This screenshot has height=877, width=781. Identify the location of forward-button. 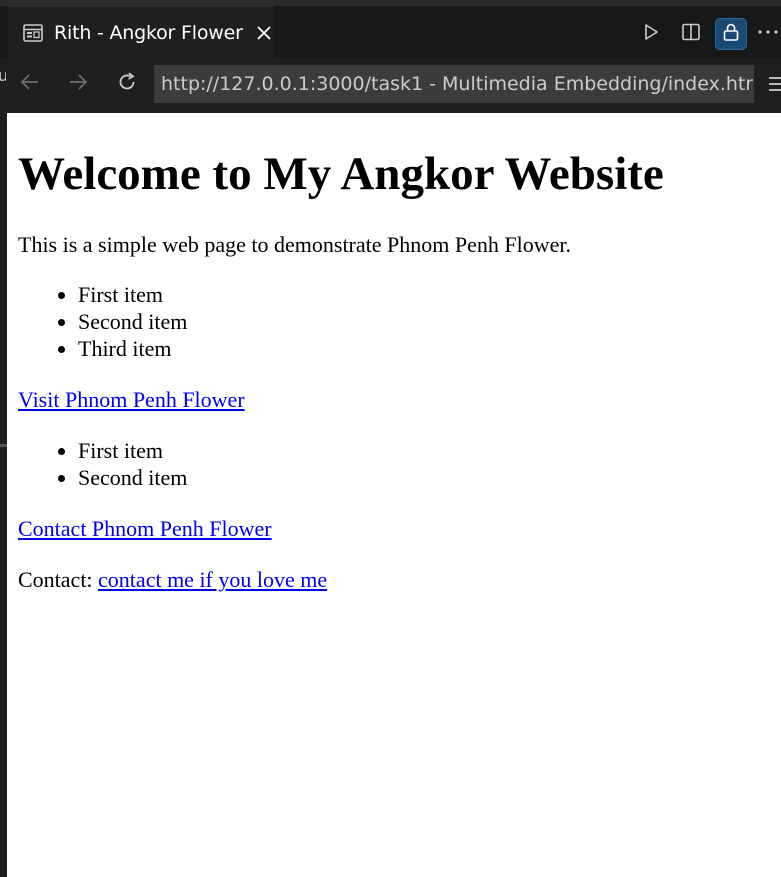
(78, 84).